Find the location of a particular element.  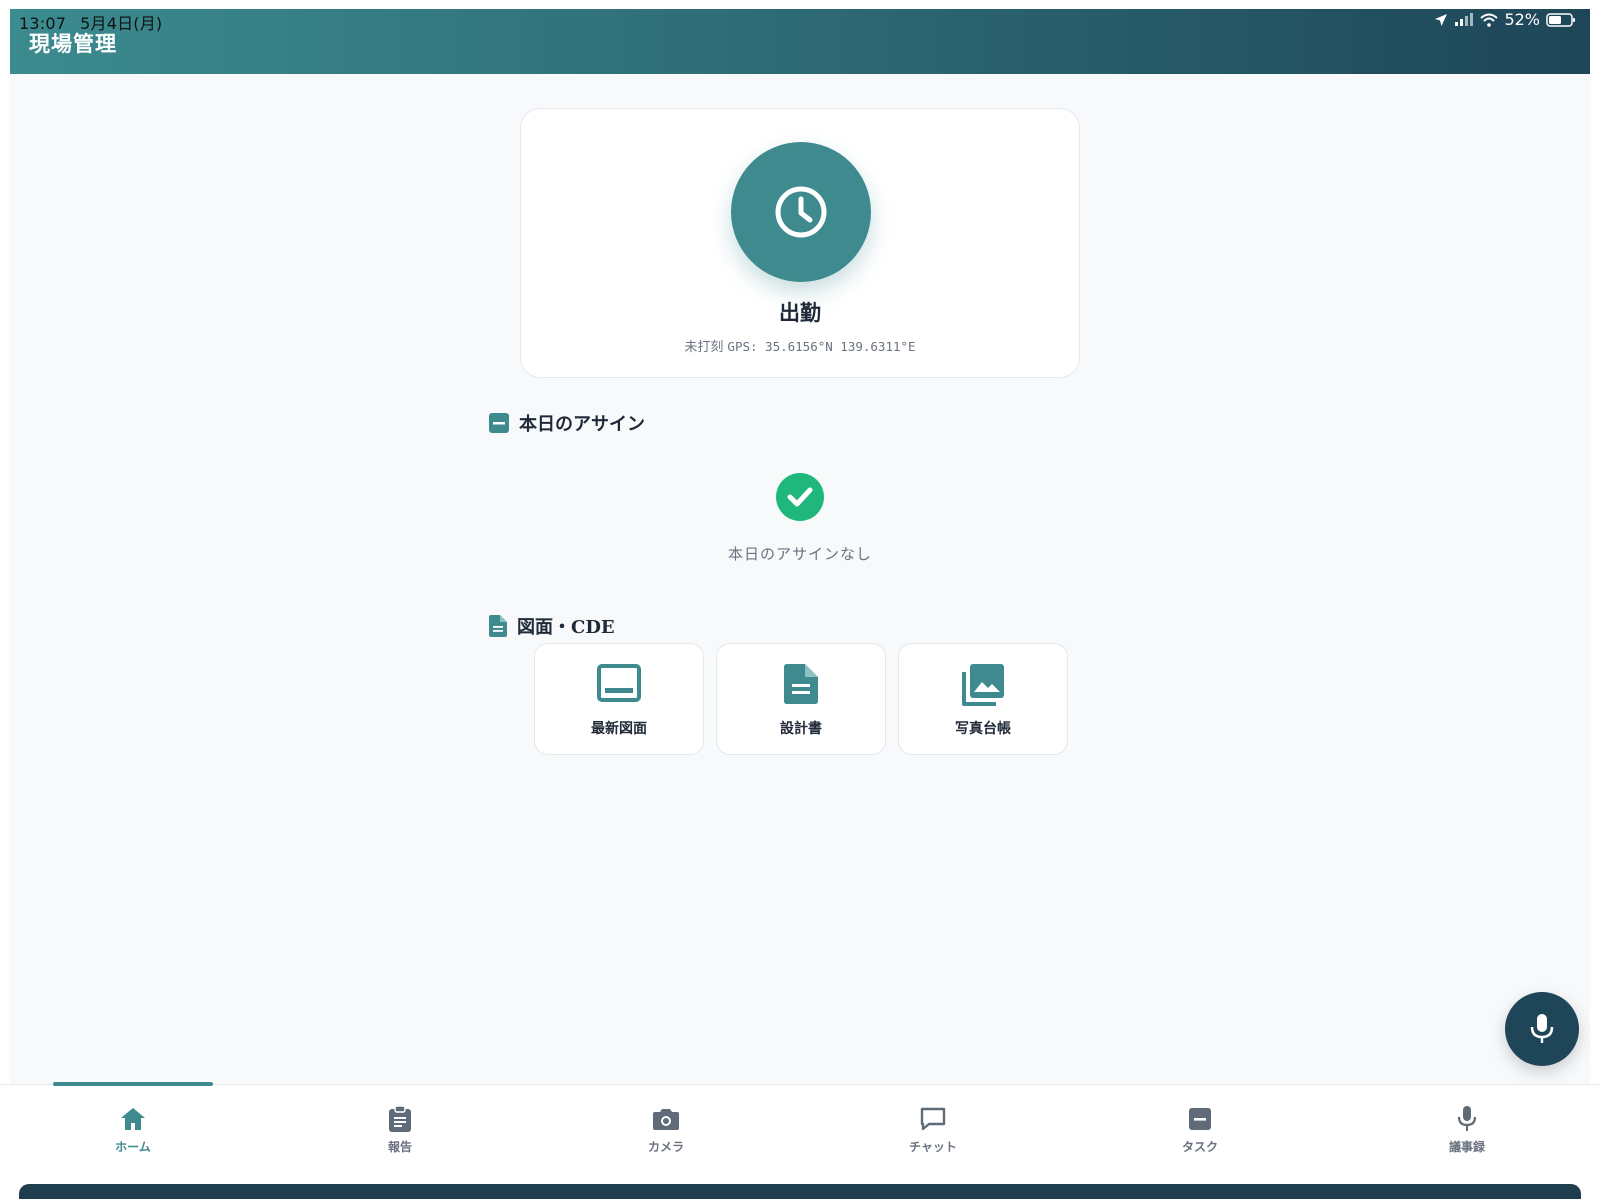

section-assign-header: 本日のアサイン is located at coordinates (567, 423).